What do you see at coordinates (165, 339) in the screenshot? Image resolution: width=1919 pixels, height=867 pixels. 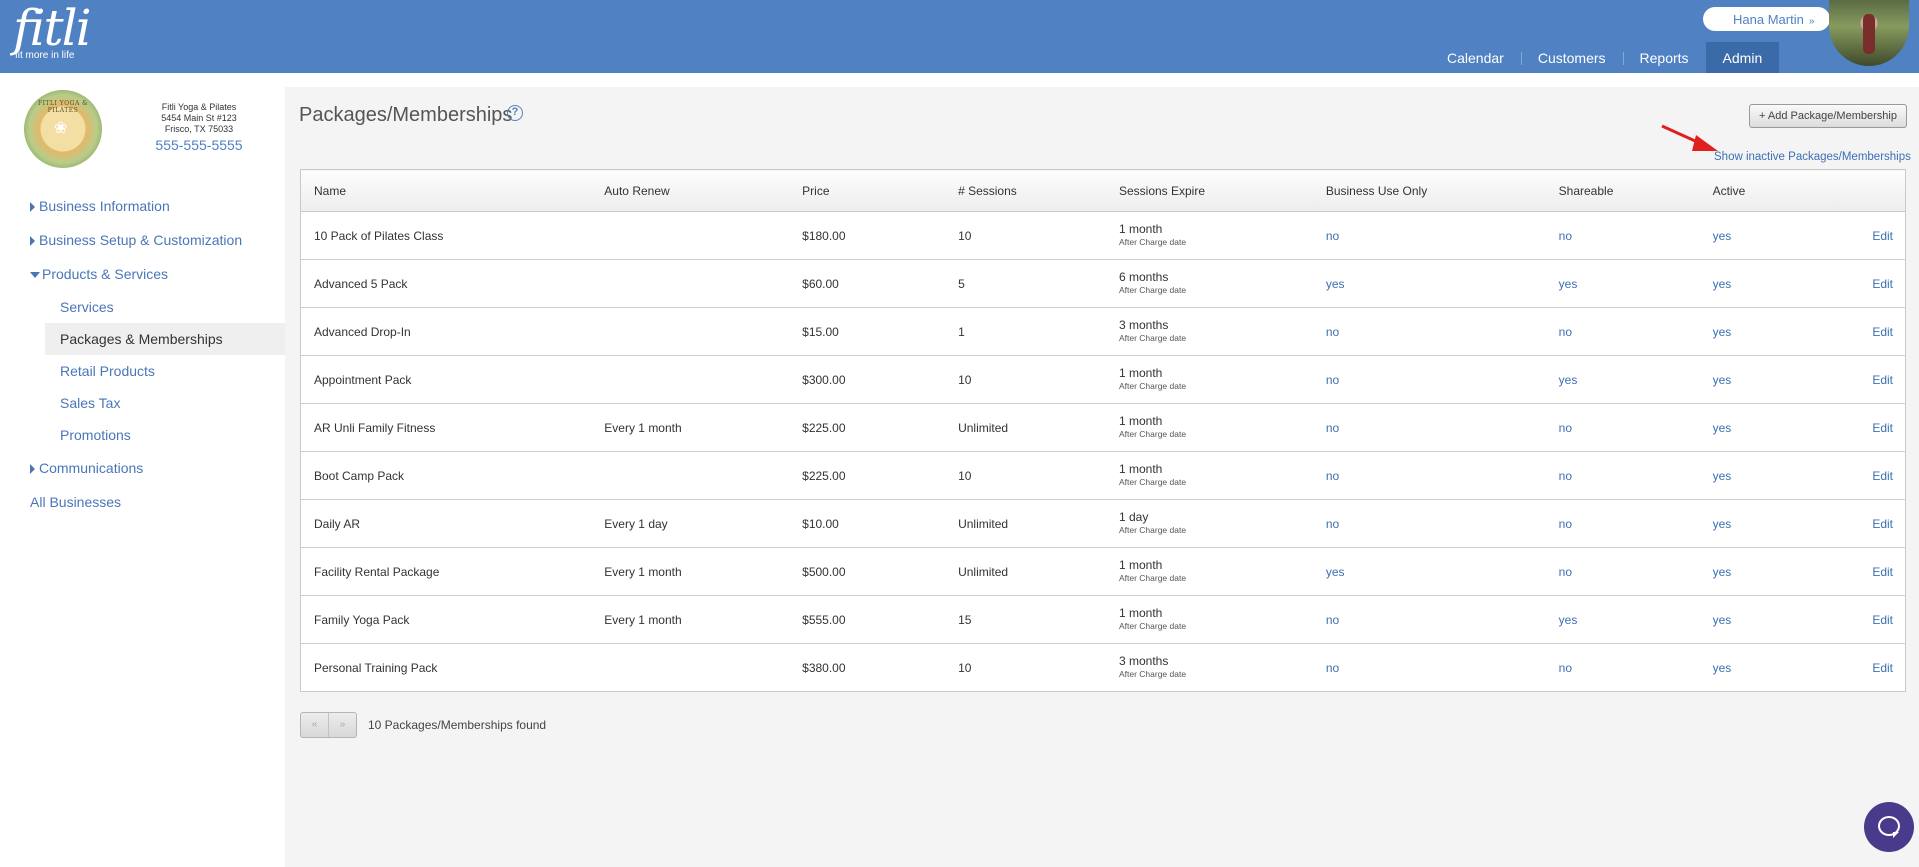 I see `sidebar-subitem-packages-memberships: Packages & Memberships` at bounding box center [165, 339].